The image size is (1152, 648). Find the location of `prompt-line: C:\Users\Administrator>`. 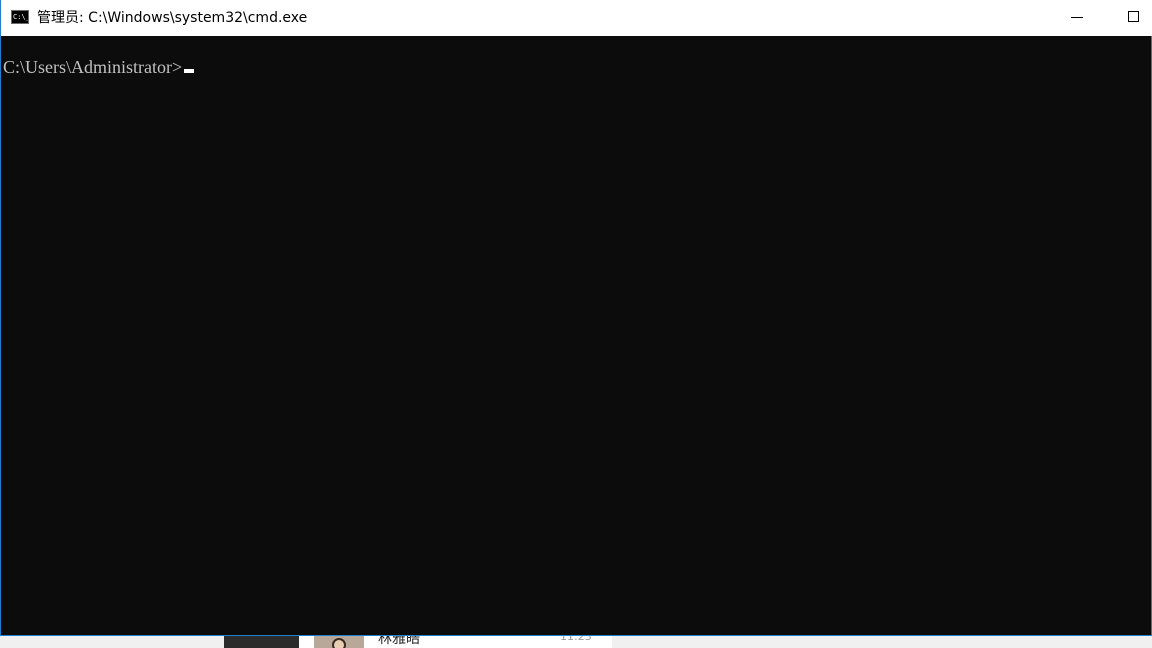

prompt-line: C:\Users\Administrator> is located at coordinates (99, 67).